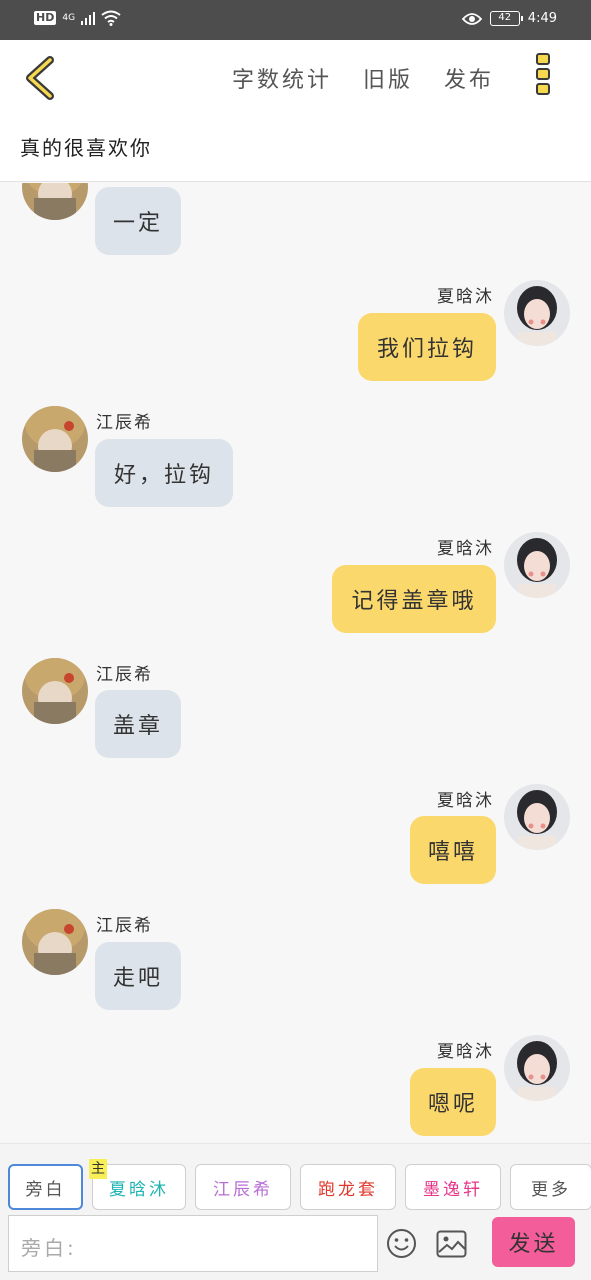 The height and width of the screenshot is (1280, 591). What do you see at coordinates (88, 18) in the screenshot?
I see `signal-icon` at bounding box center [88, 18].